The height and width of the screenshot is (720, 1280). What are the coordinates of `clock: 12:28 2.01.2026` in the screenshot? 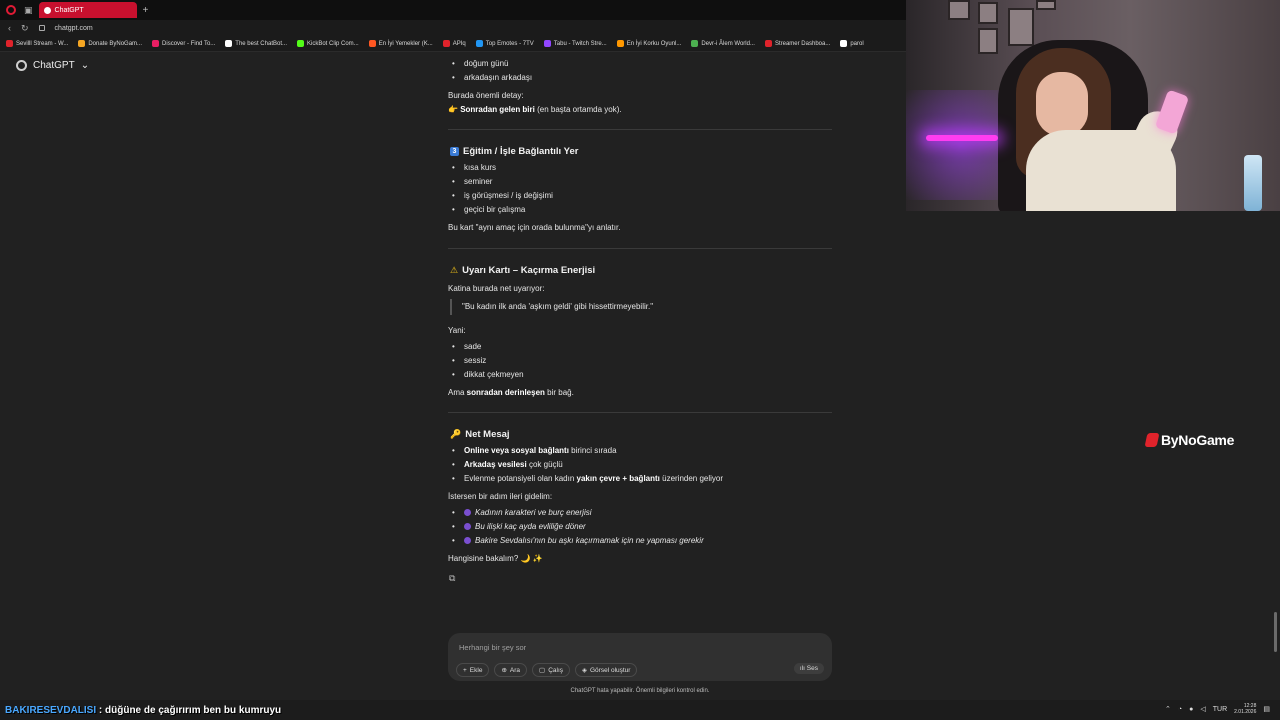 It's located at (1245, 709).